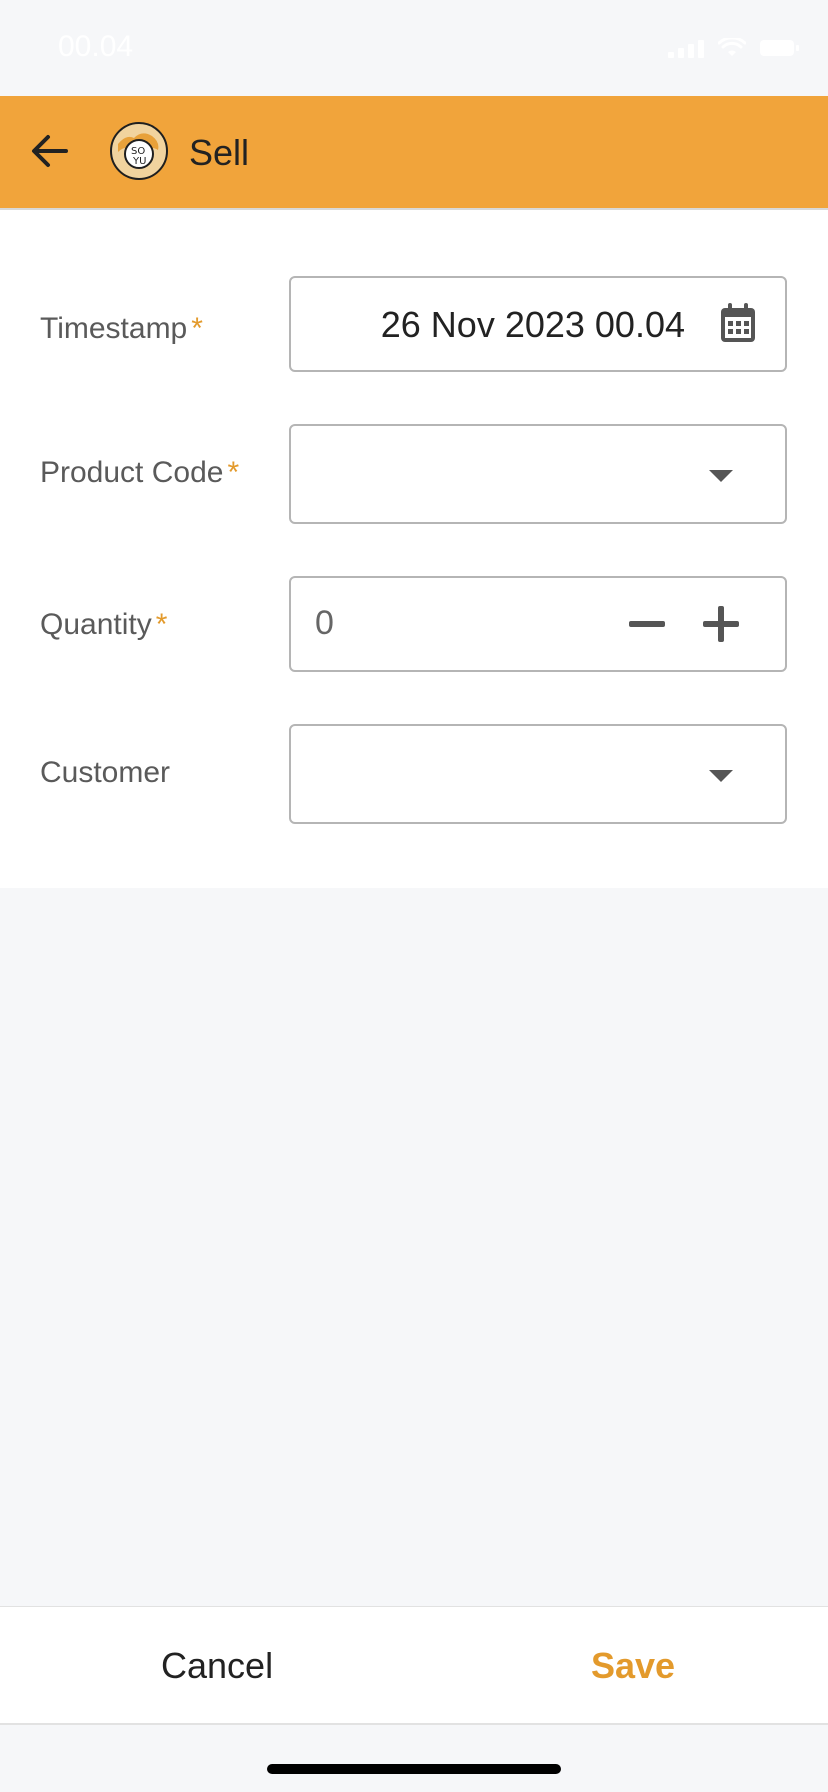 The width and height of the screenshot is (828, 1792). Describe the element at coordinates (414, 153) in the screenshot. I see `app-bar: SO YU Sell` at that location.